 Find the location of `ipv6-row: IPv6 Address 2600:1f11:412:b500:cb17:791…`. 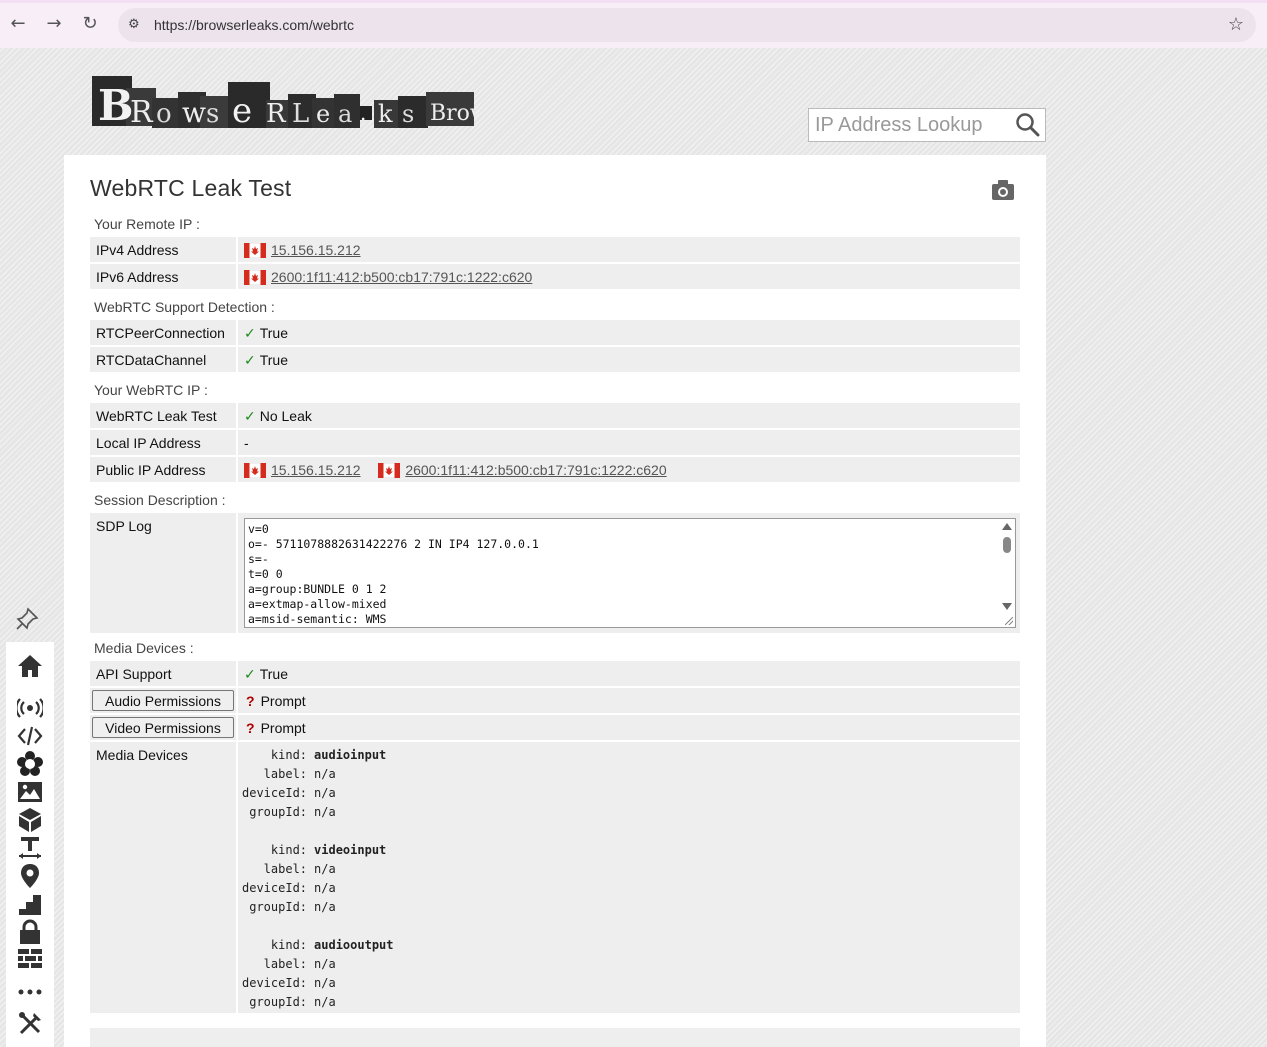

ipv6-row: IPv6 Address 2600:1f11:412:b500:cb17:791… is located at coordinates (555, 276).